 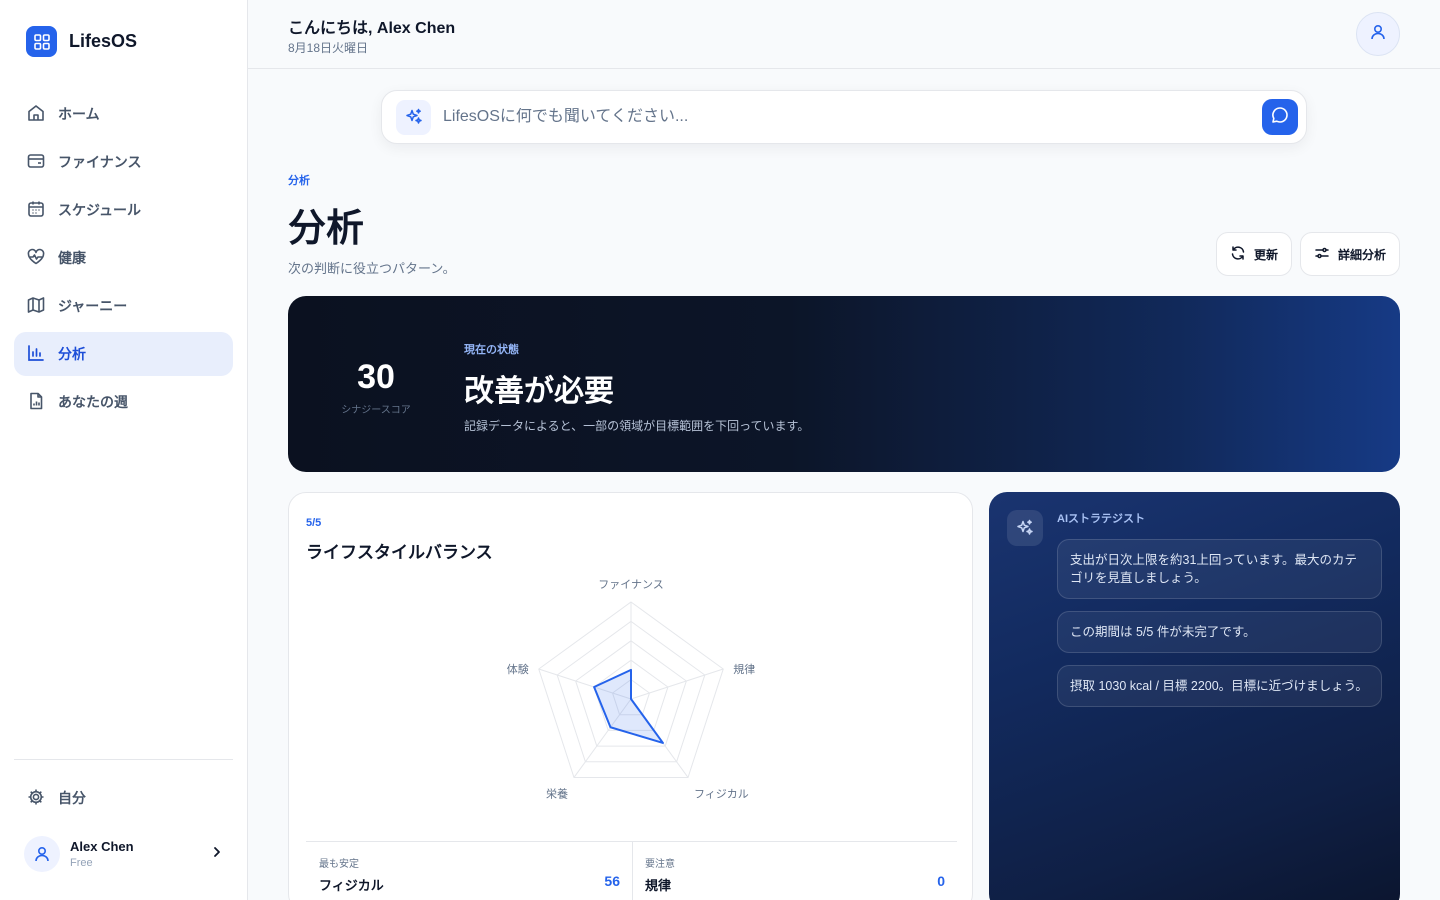 What do you see at coordinates (852, 117) in the screenshot?
I see `ask-input` at bounding box center [852, 117].